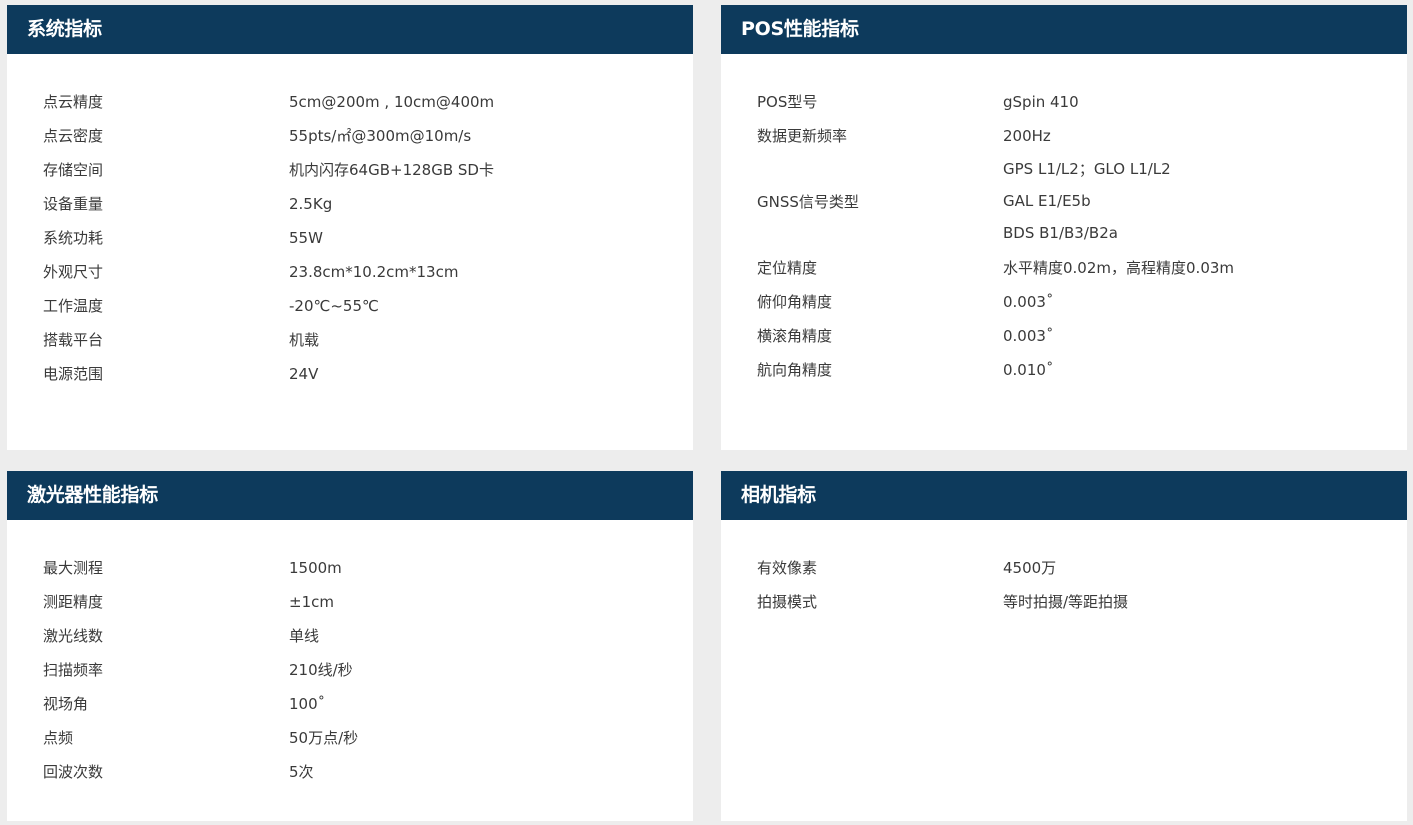 The width and height of the screenshot is (1413, 825). Describe the element at coordinates (73, 670) in the screenshot. I see `spec-label: 扫描频率` at that location.